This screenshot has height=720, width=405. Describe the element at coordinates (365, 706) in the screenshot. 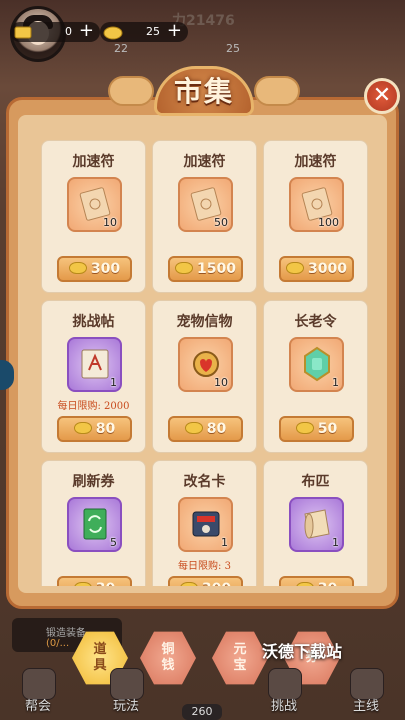

I see `nav-label: 主线` at that location.